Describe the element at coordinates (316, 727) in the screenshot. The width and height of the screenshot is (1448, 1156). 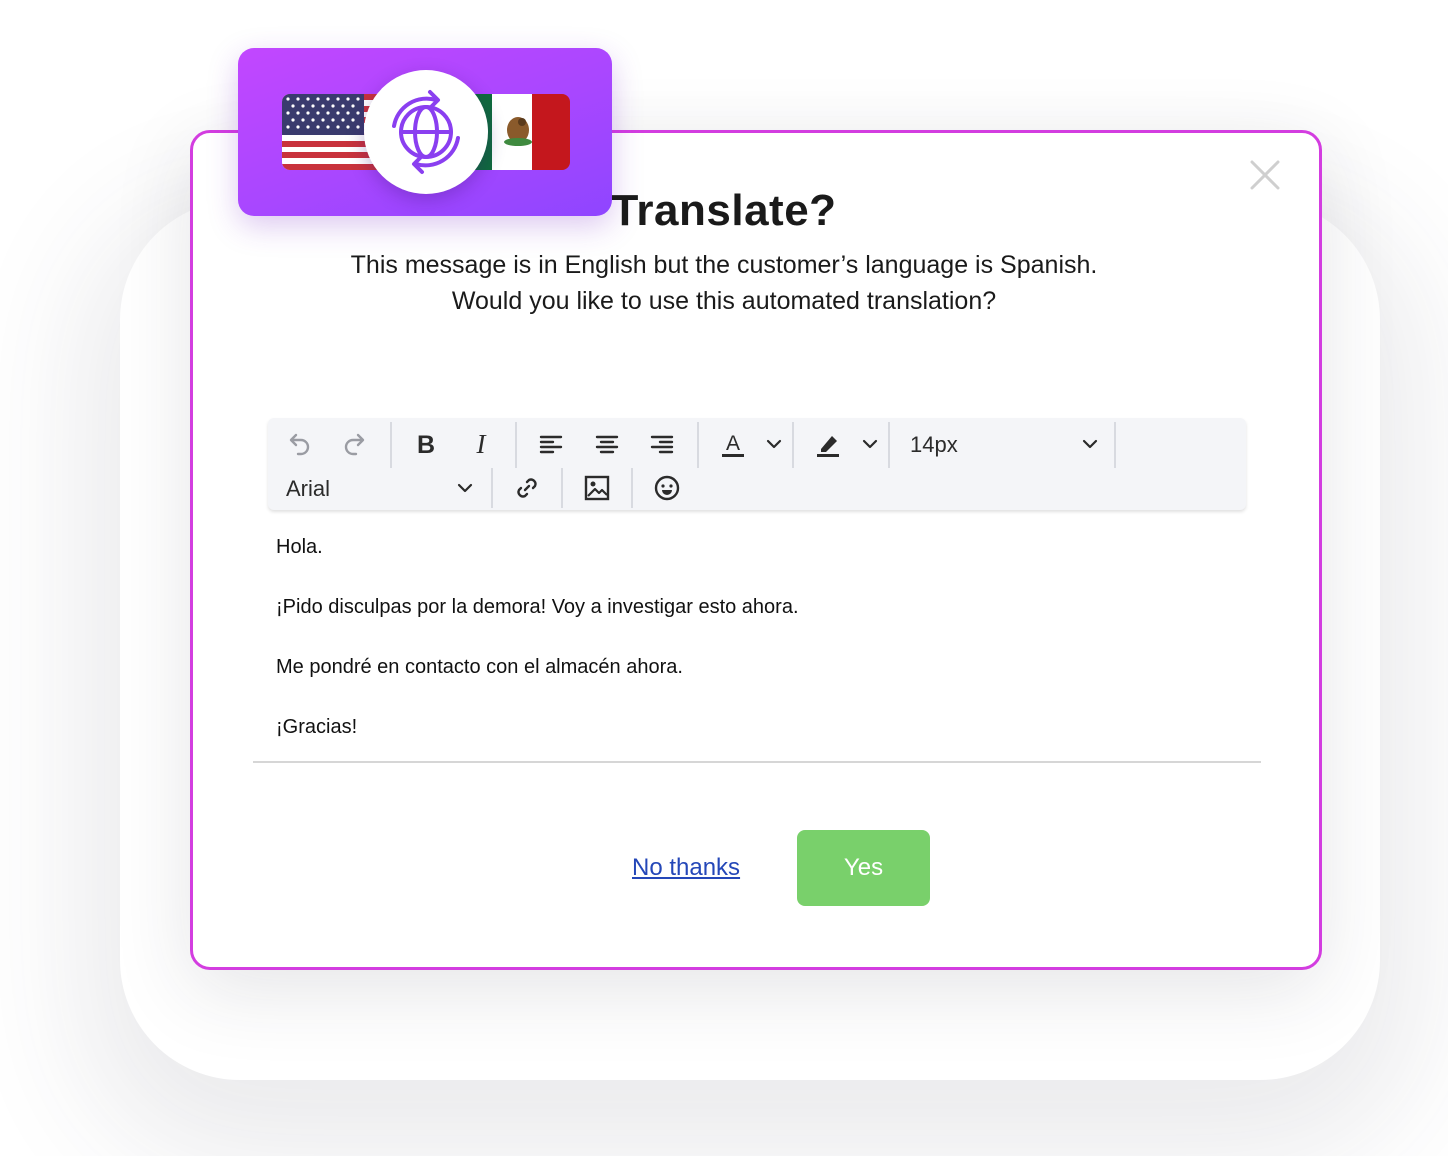
I see `editor-line: ¡Gracias!` at that location.